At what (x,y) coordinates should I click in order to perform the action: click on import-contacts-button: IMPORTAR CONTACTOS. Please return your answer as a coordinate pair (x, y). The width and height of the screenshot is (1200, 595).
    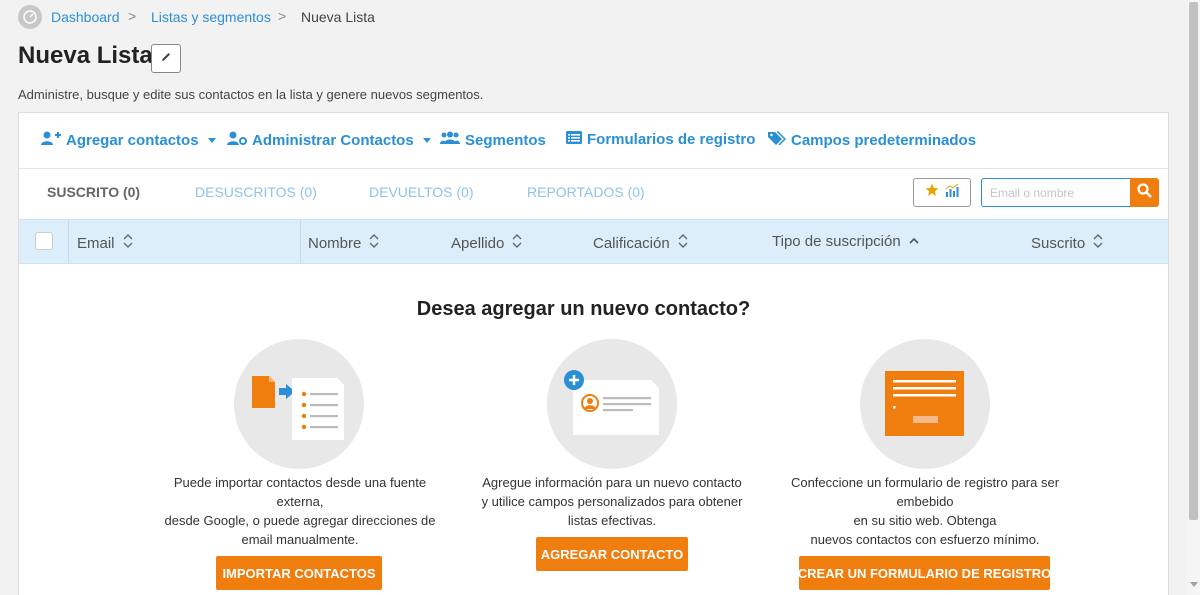
    Looking at the image, I should click on (299, 573).